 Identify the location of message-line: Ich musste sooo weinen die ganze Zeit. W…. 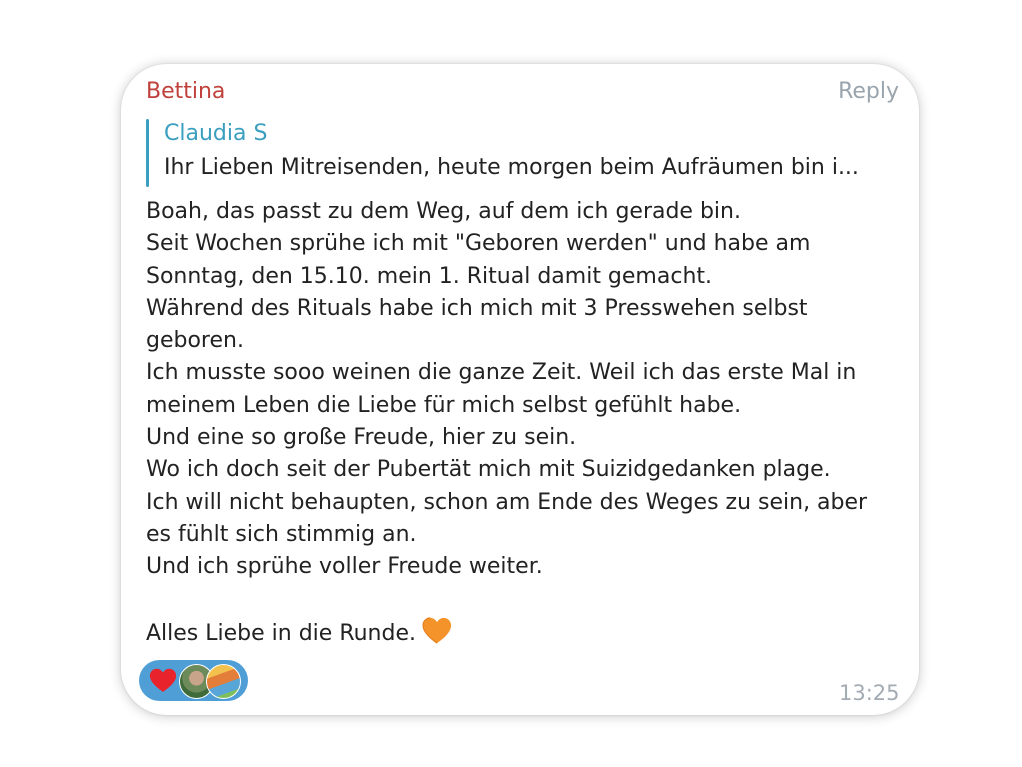
(501, 373).